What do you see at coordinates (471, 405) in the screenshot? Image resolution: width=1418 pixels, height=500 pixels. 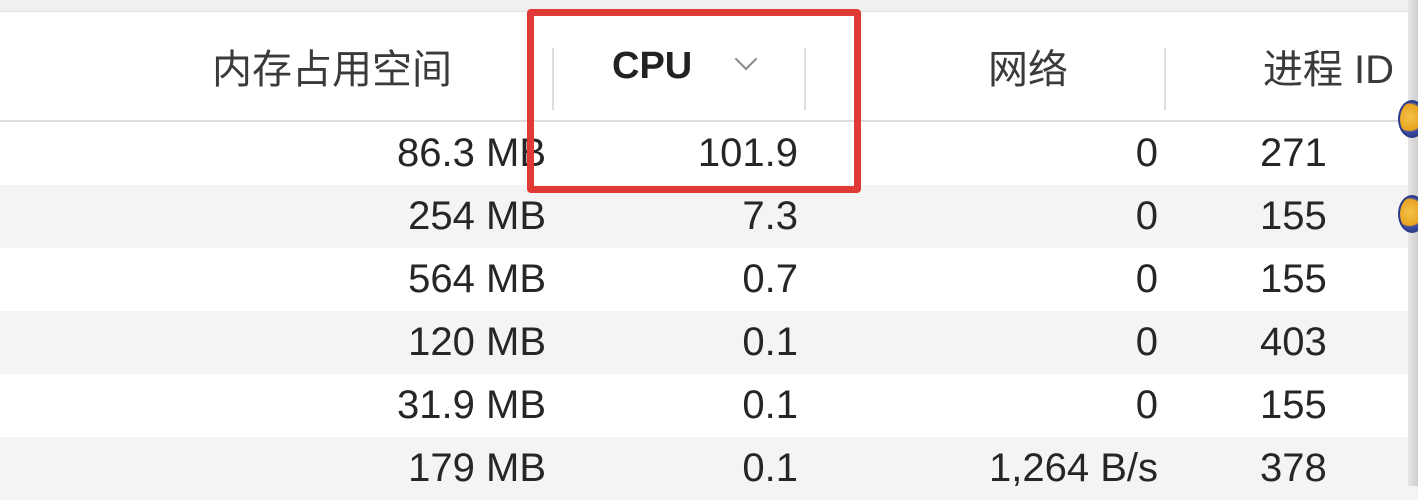 I see `cell-memory: 31.9 MB` at bounding box center [471, 405].